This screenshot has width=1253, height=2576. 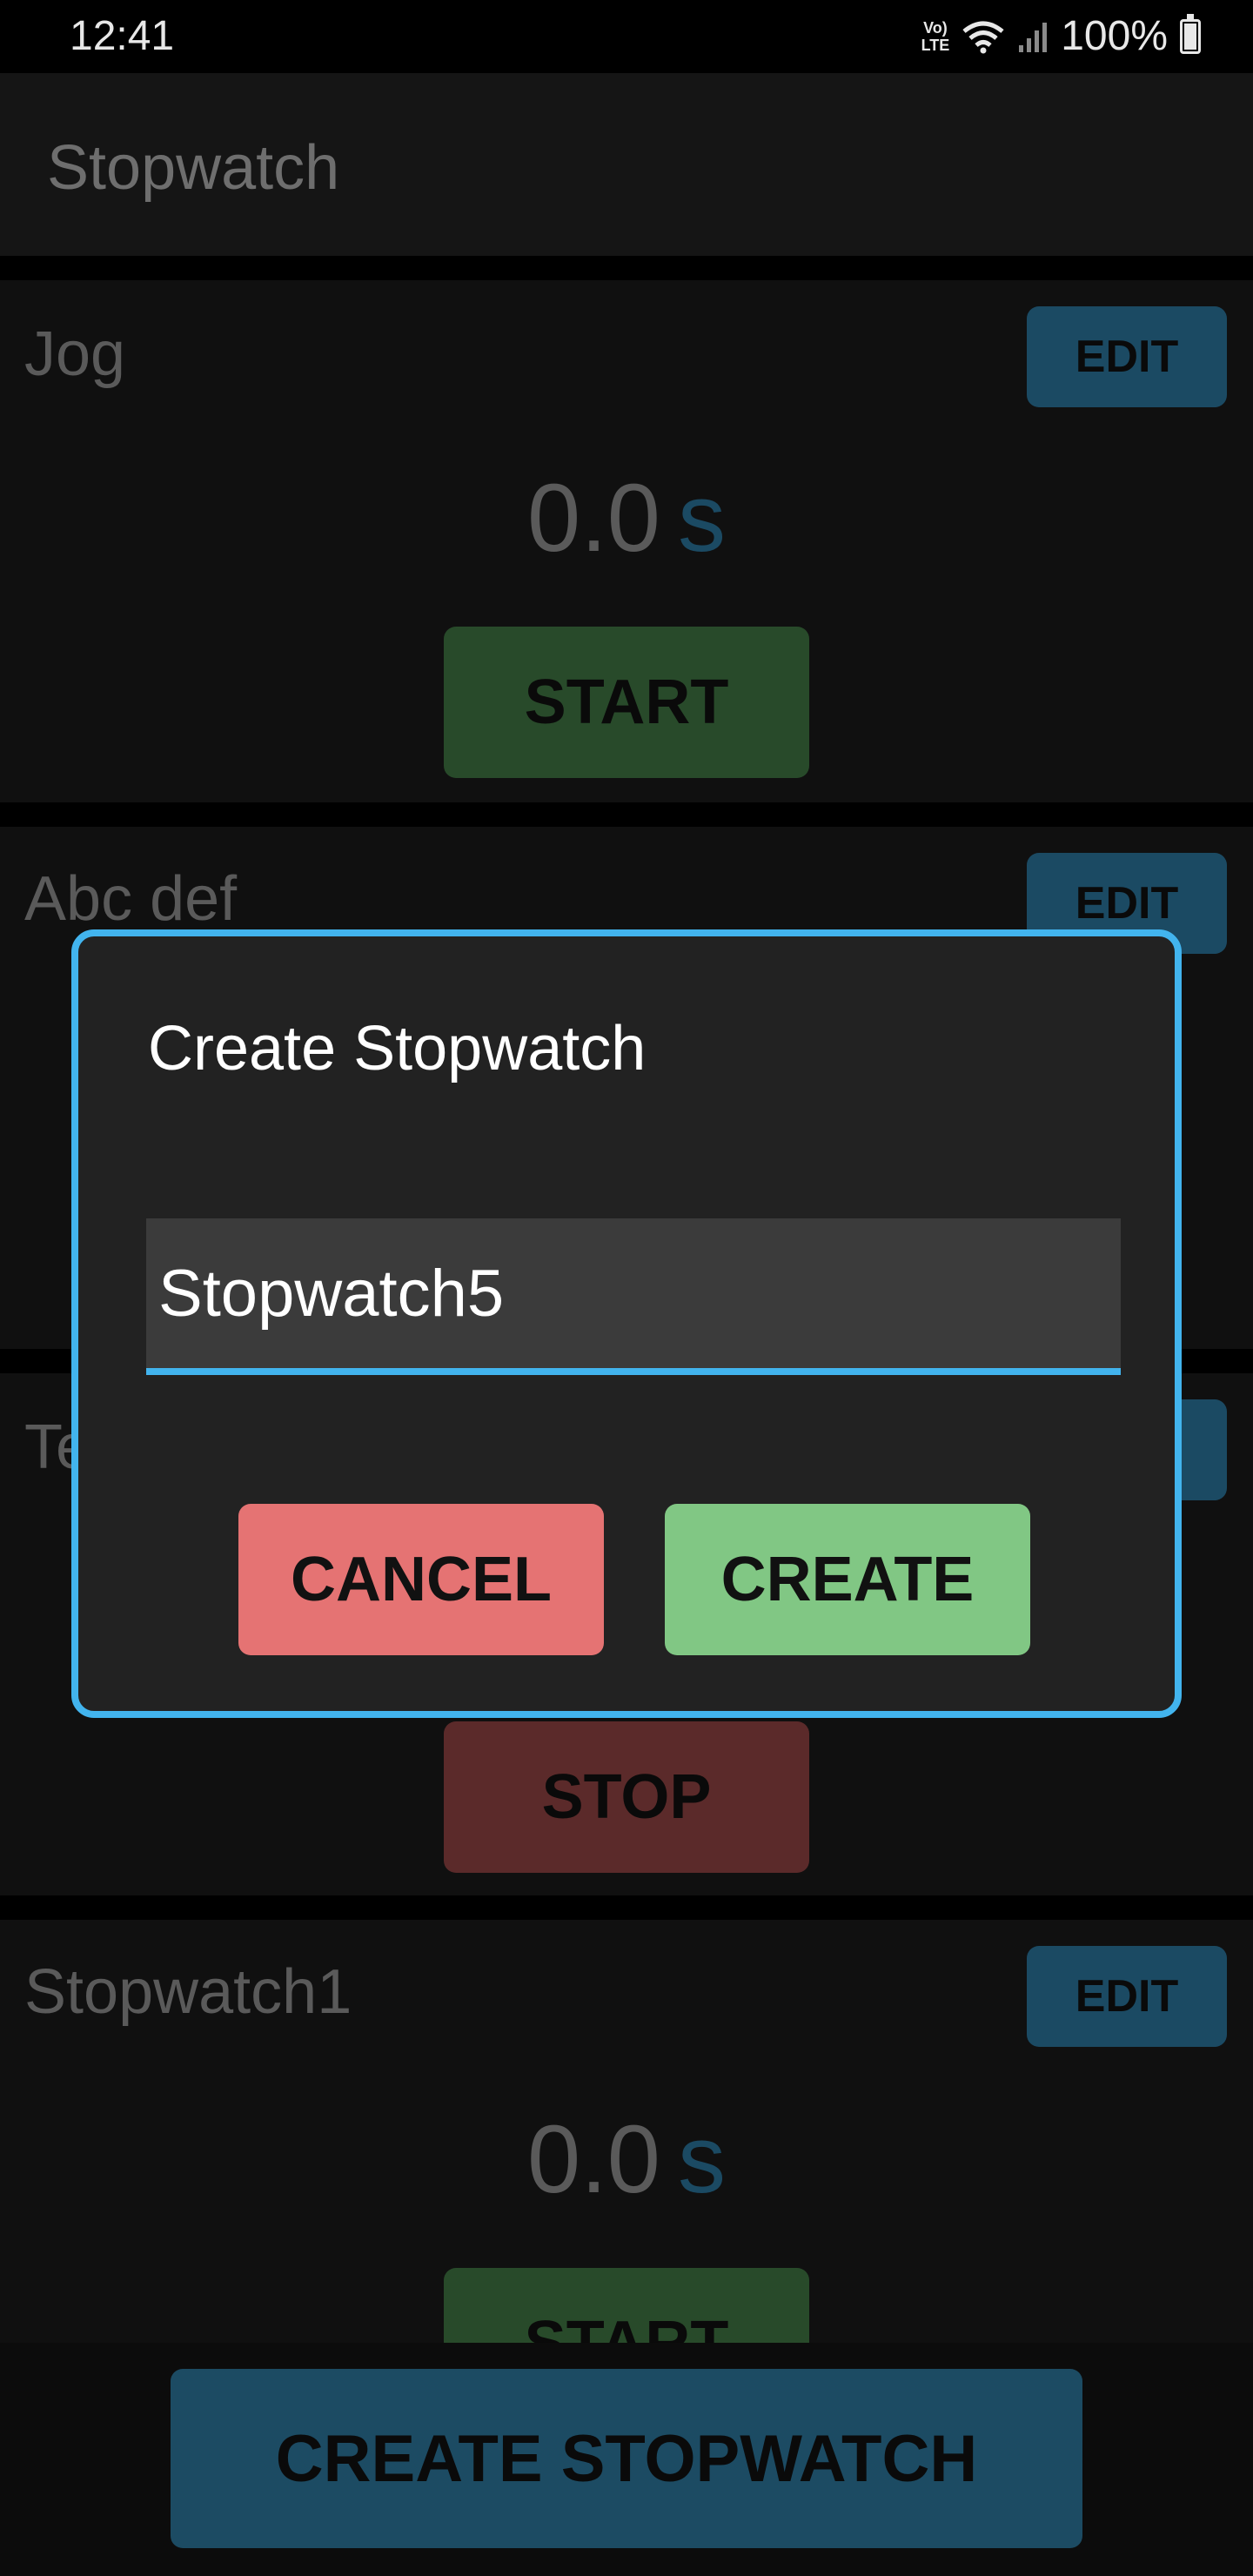 What do you see at coordinates (626, 1797) in the screenshot?
I see `stop-button: STOP` at bounding box center [626, 1797].